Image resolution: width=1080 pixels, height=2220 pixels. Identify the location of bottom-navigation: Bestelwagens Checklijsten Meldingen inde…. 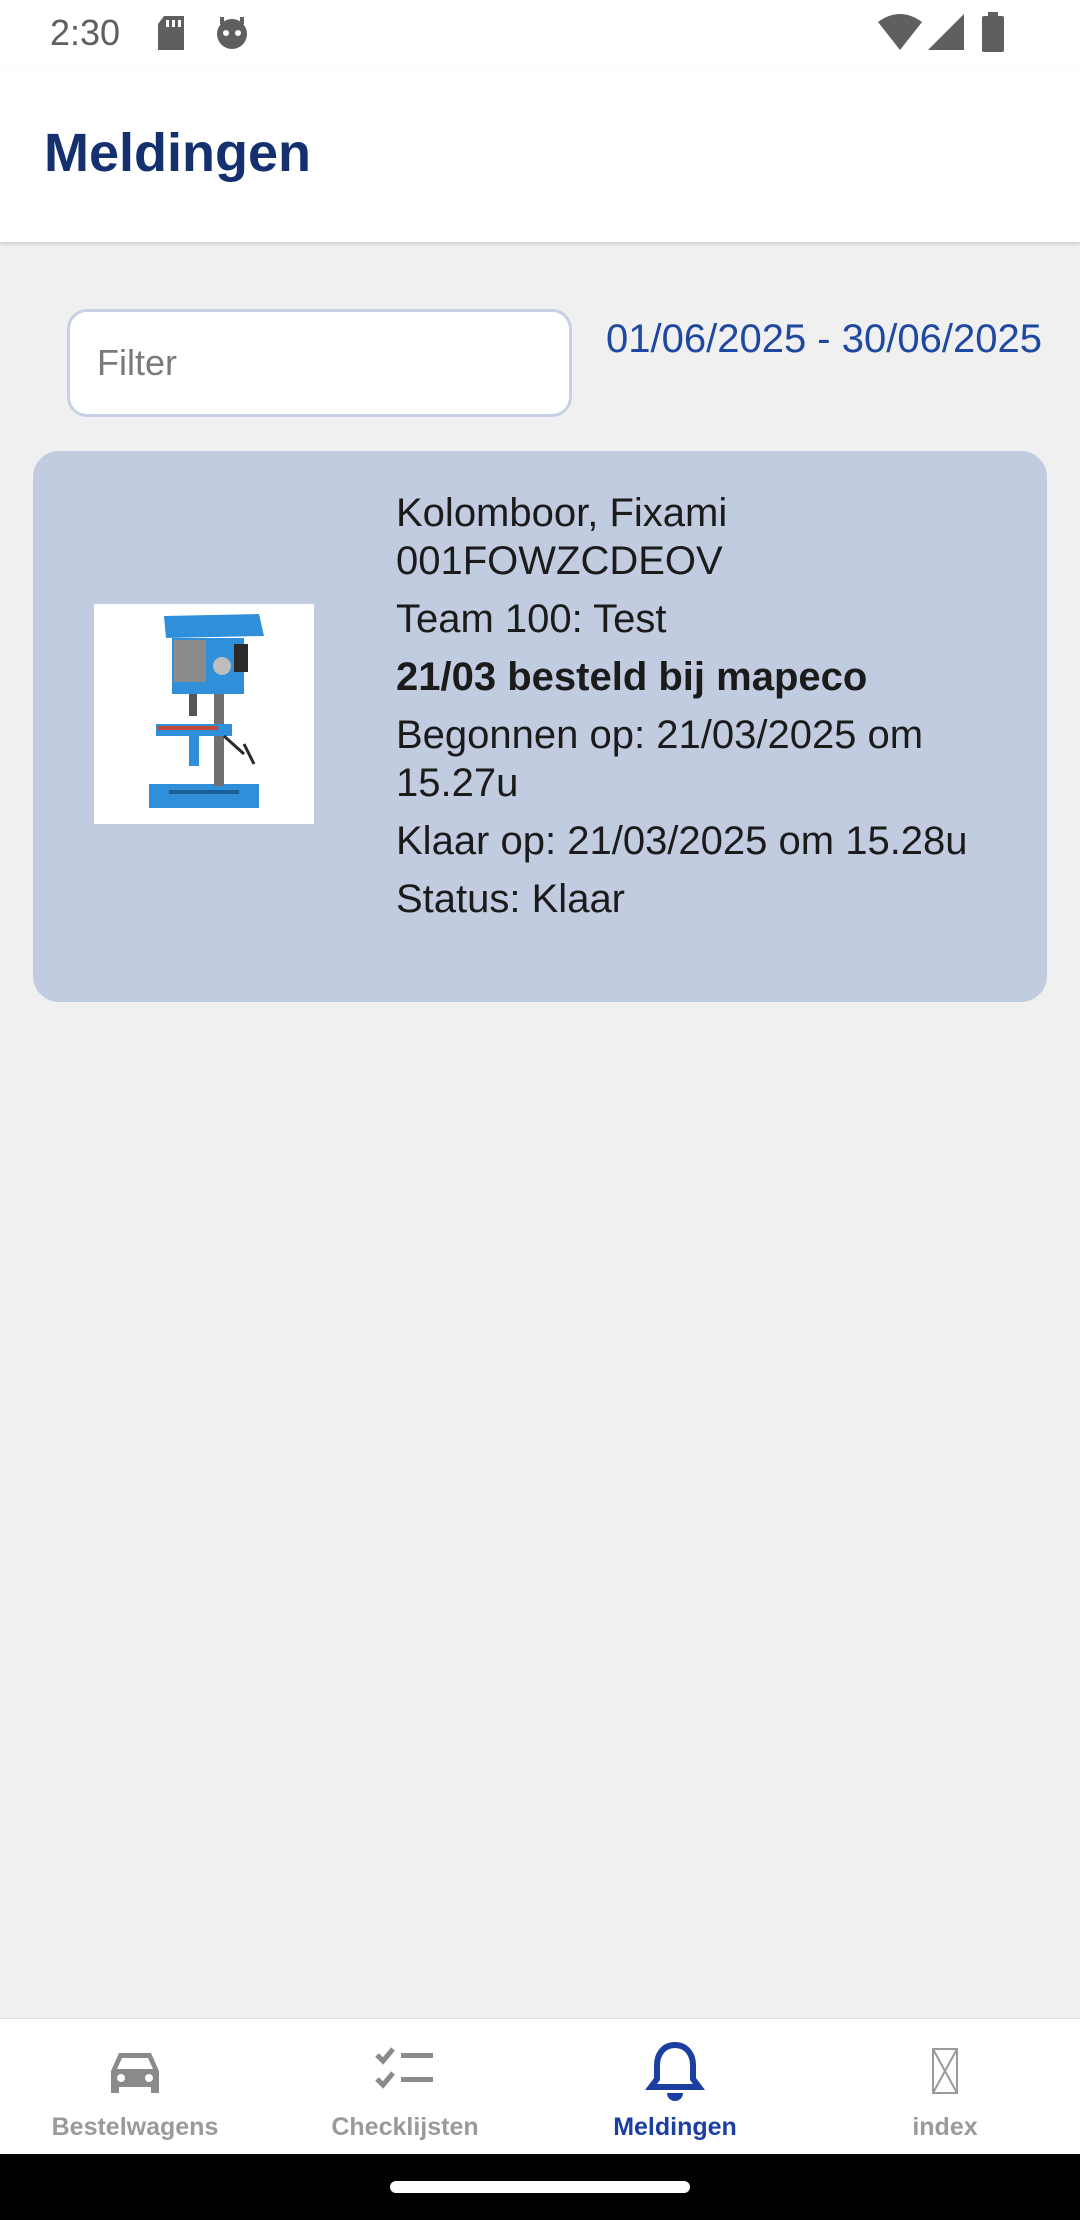
(540, 2086).